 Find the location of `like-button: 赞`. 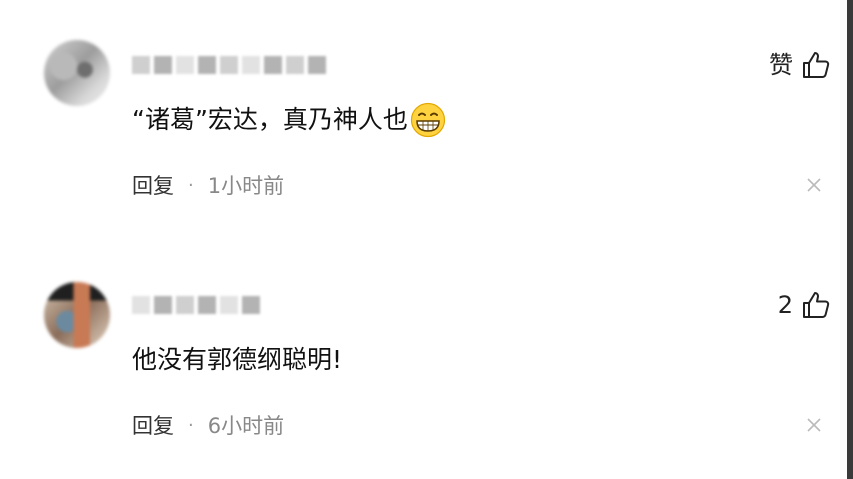

like-button: 赞 is located at coordinates (800, 65).